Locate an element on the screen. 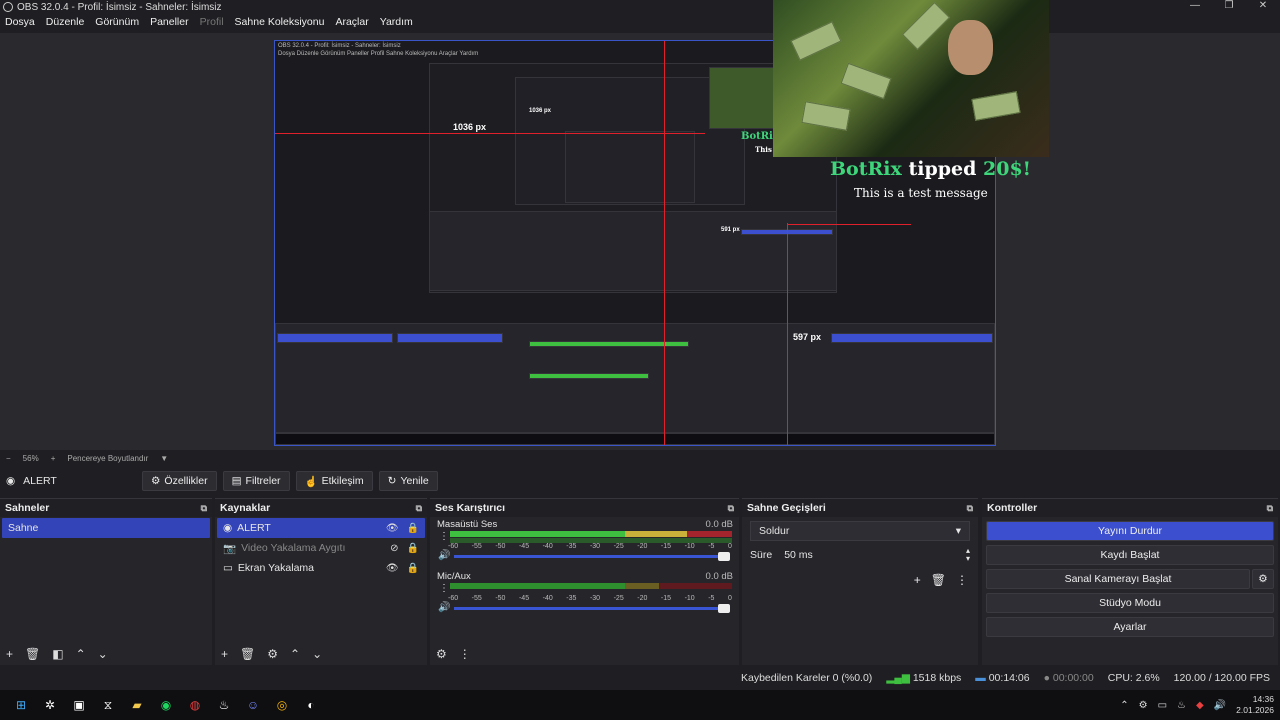 The height and width of the screenshot is (720, 1280). tray-app-icon: ⚙ is located at coordinates (1143, 705).